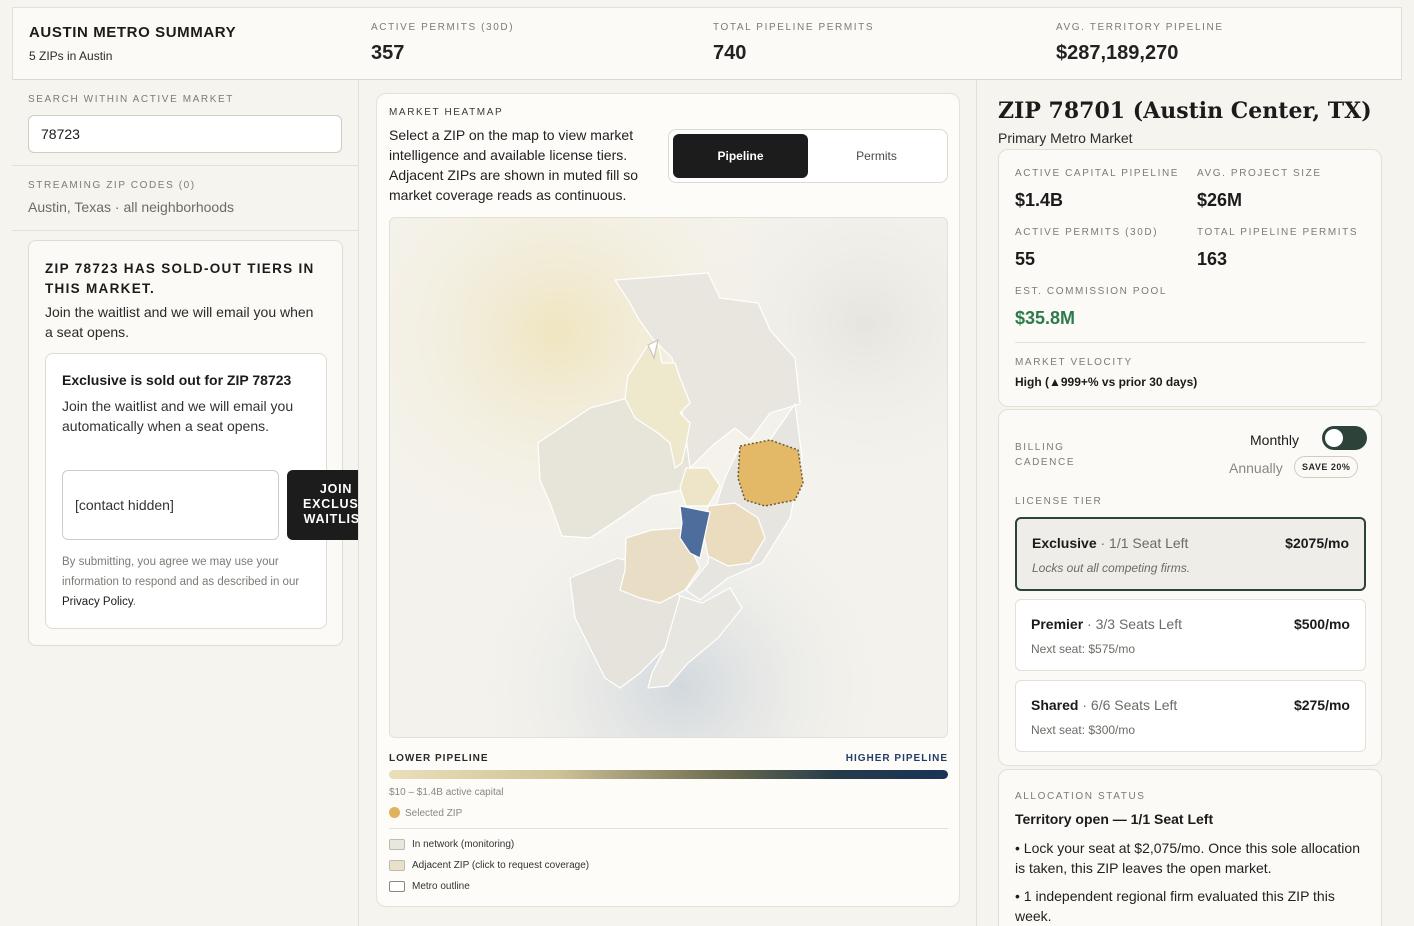 The height and width of the screenshot is (926, 1414). I want to click on privacy-policy-link: Privacy Policy, so click(97, 602).